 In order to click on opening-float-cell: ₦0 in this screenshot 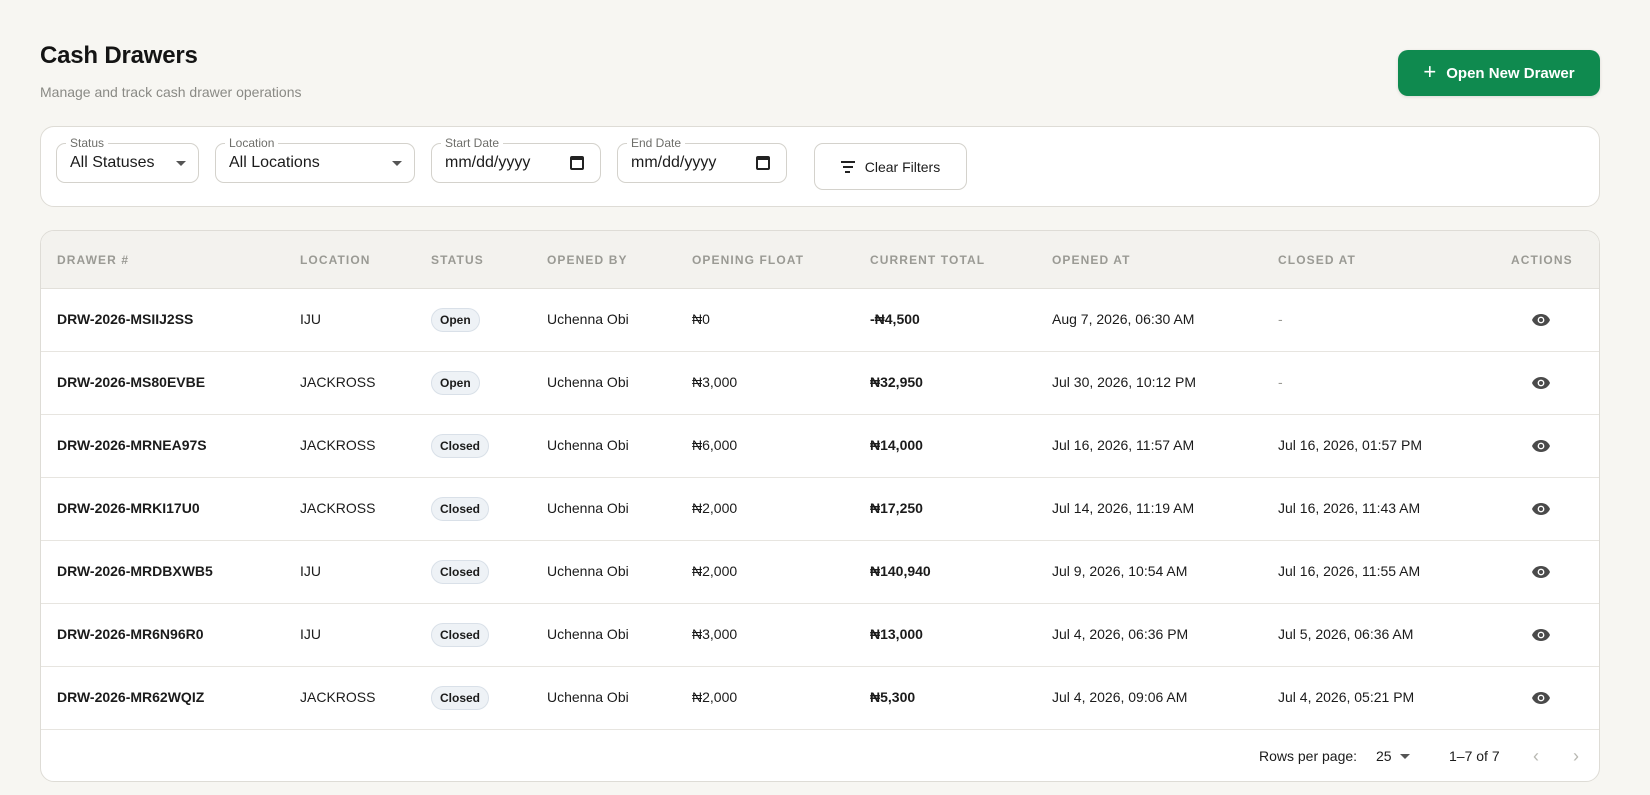, I will do `click(701, 319)`.